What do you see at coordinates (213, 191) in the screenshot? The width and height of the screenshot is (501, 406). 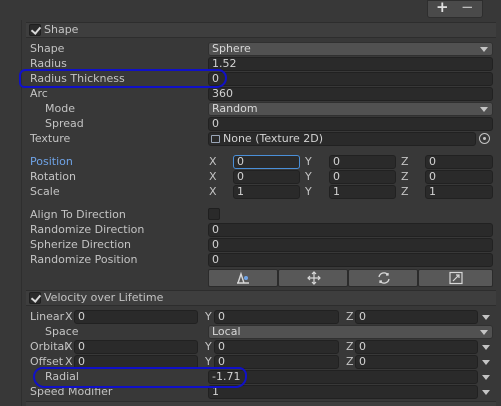 I see `scale-x-label: X` at bounding box center [213, 191].